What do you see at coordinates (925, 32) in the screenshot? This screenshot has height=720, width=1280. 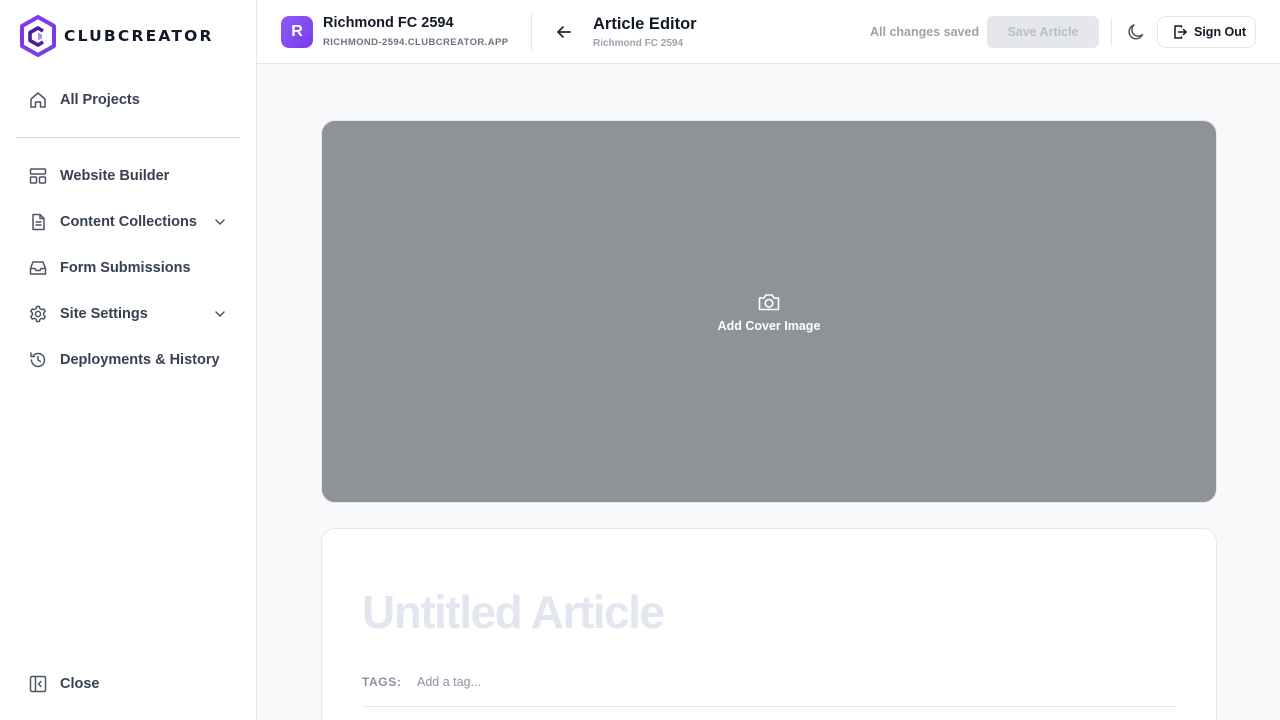 I see `save-status: All changes saved` at bounding box center [925, 32].